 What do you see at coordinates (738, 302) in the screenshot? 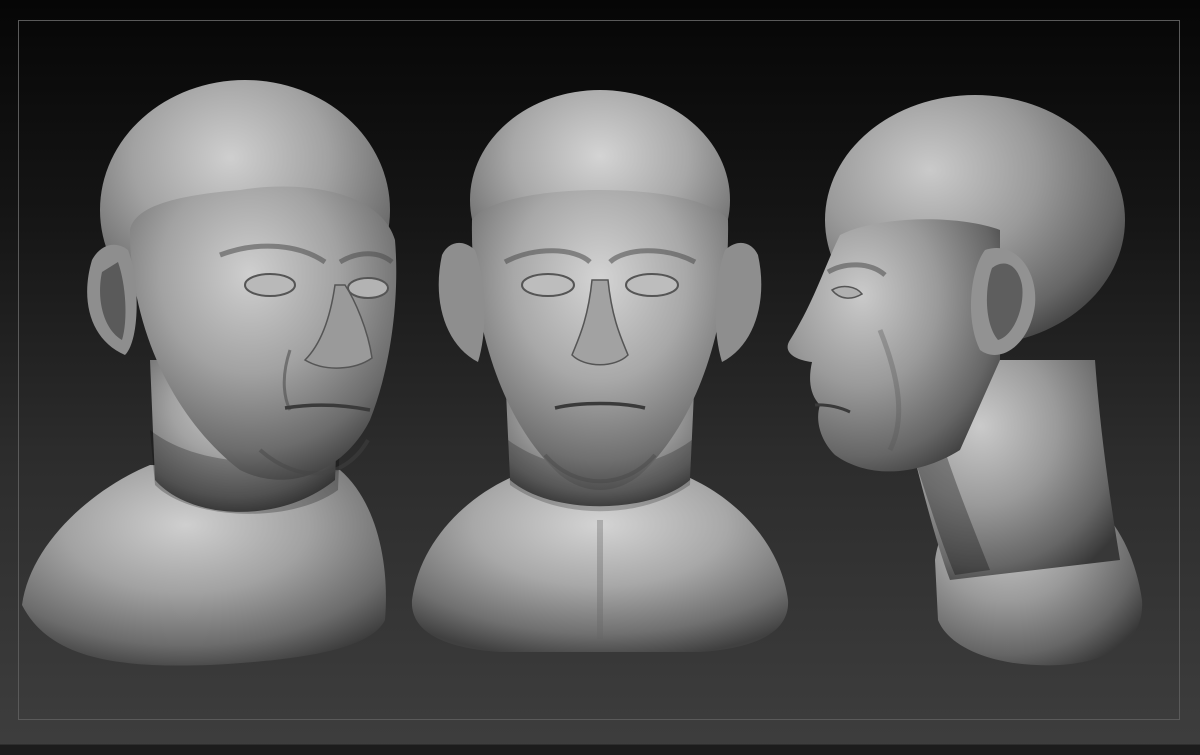
I see `ear-right` at bounding box center [738, 302].